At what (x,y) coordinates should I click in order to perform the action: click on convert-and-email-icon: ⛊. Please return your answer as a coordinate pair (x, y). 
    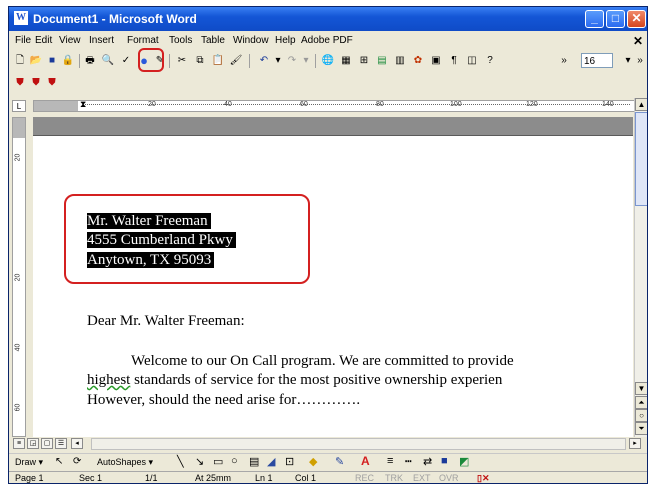
    Looking at the image, I should click on (36, 83).